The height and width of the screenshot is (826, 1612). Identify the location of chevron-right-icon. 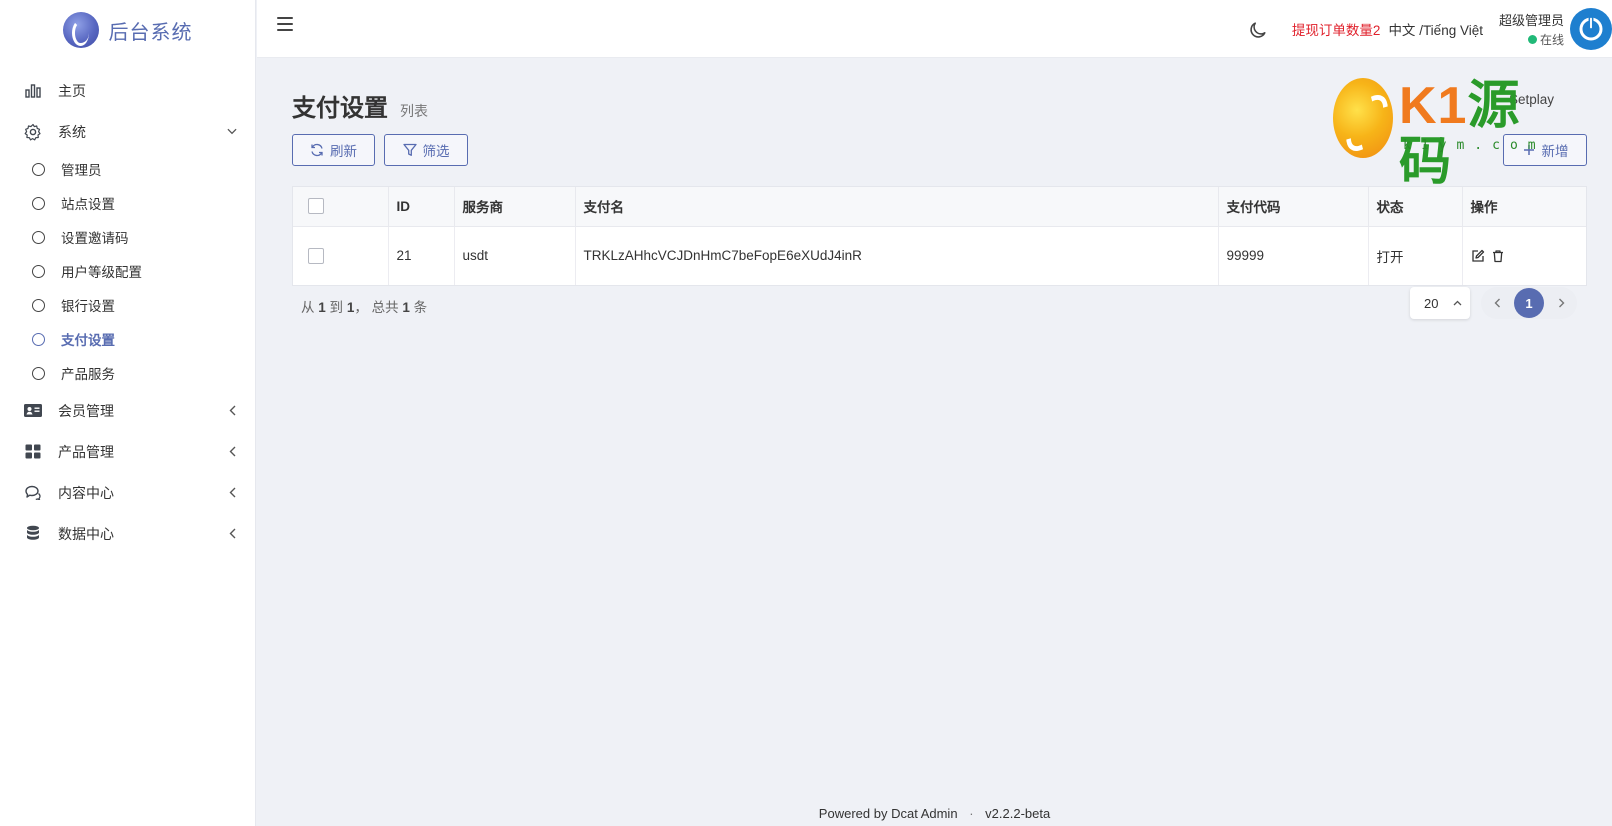
(1561, 303).